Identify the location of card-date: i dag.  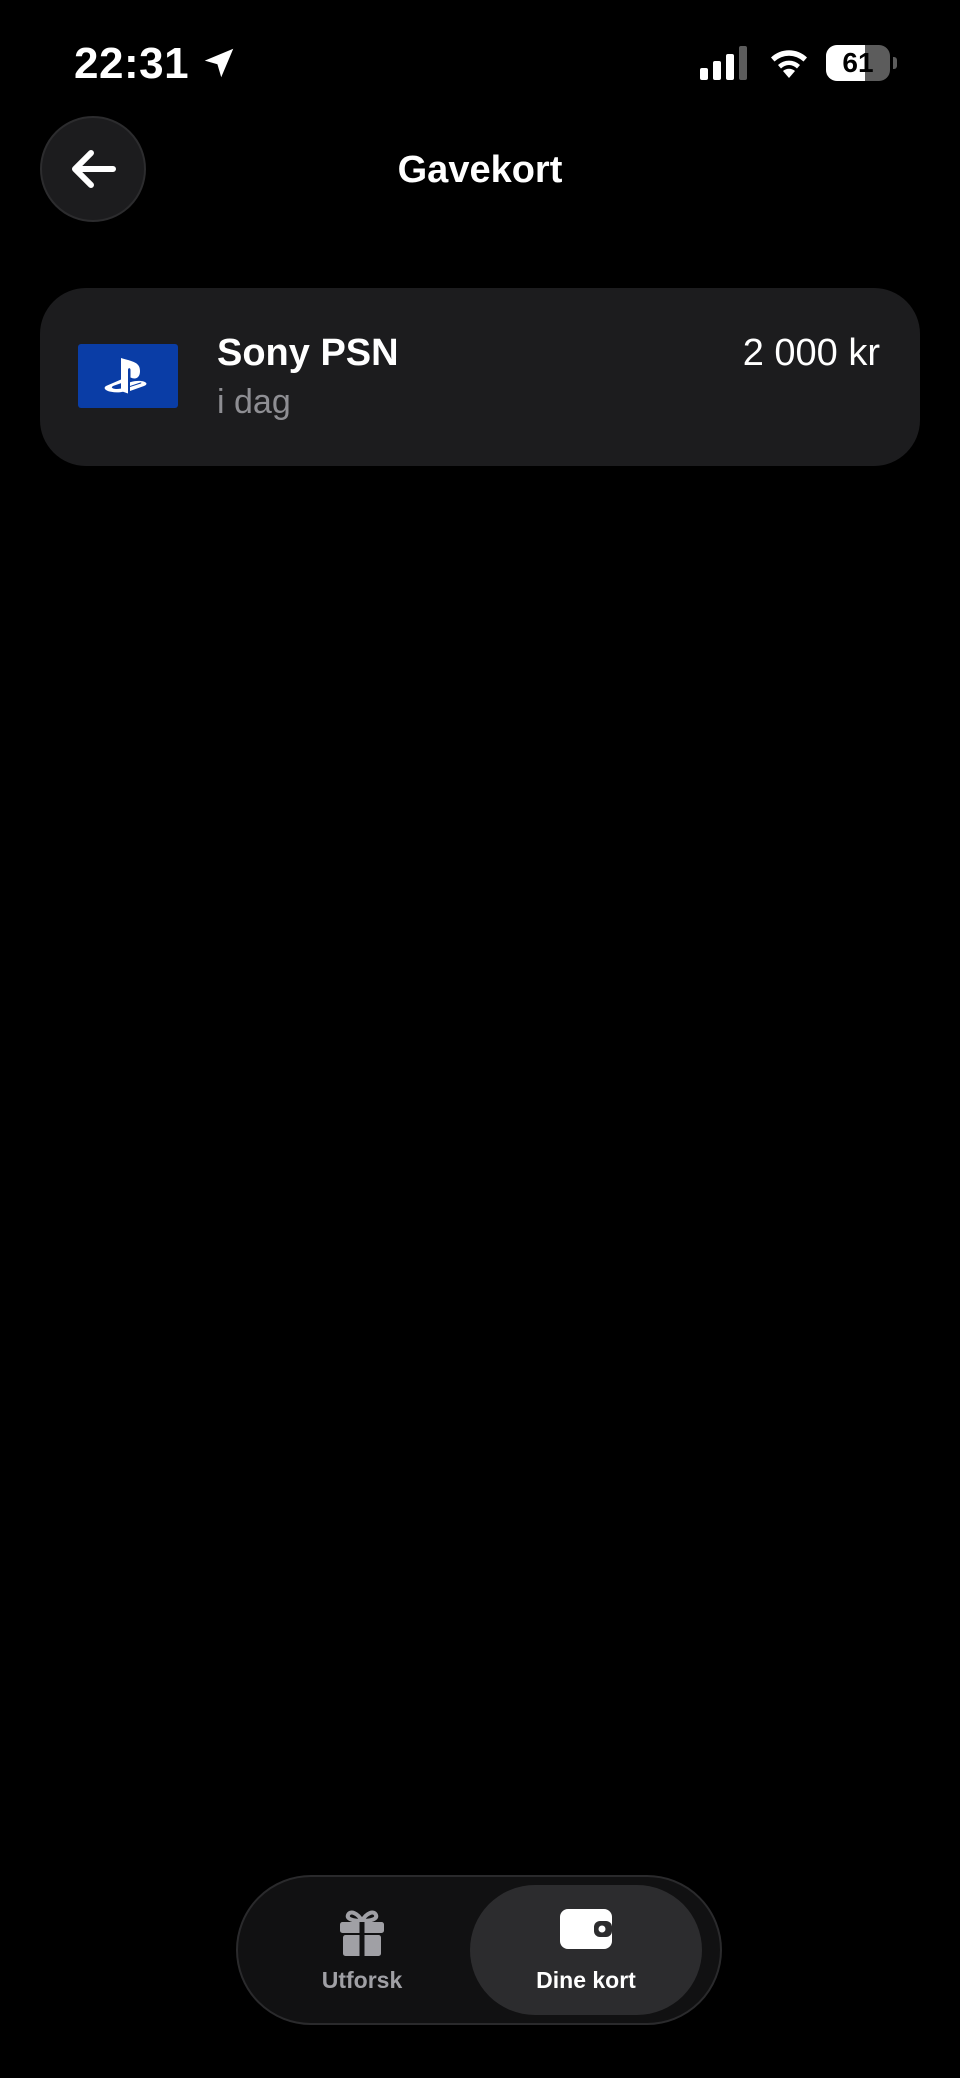
(254, 402).